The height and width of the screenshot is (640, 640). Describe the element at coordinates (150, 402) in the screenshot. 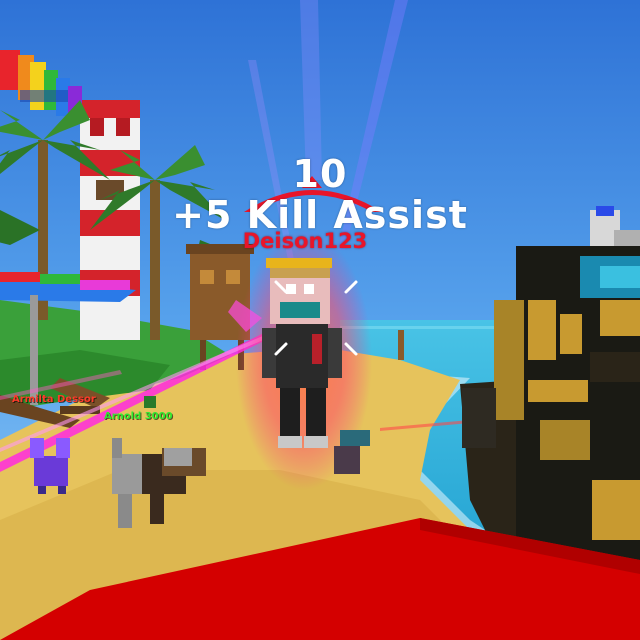

I see `green-marker` at that location.